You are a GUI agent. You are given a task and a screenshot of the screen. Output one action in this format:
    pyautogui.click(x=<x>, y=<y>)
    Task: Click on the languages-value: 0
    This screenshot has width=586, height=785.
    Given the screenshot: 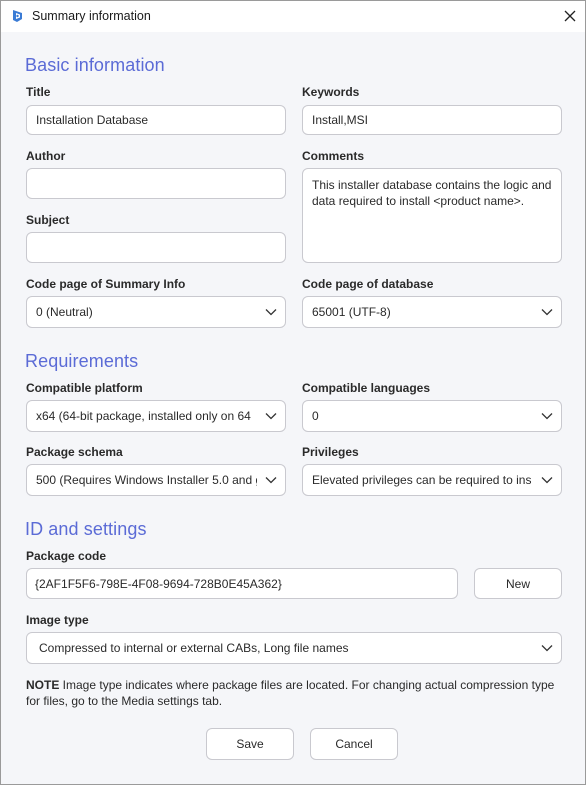 What is the action you would take?
    pyautogui.click(x=315, y=416)
    